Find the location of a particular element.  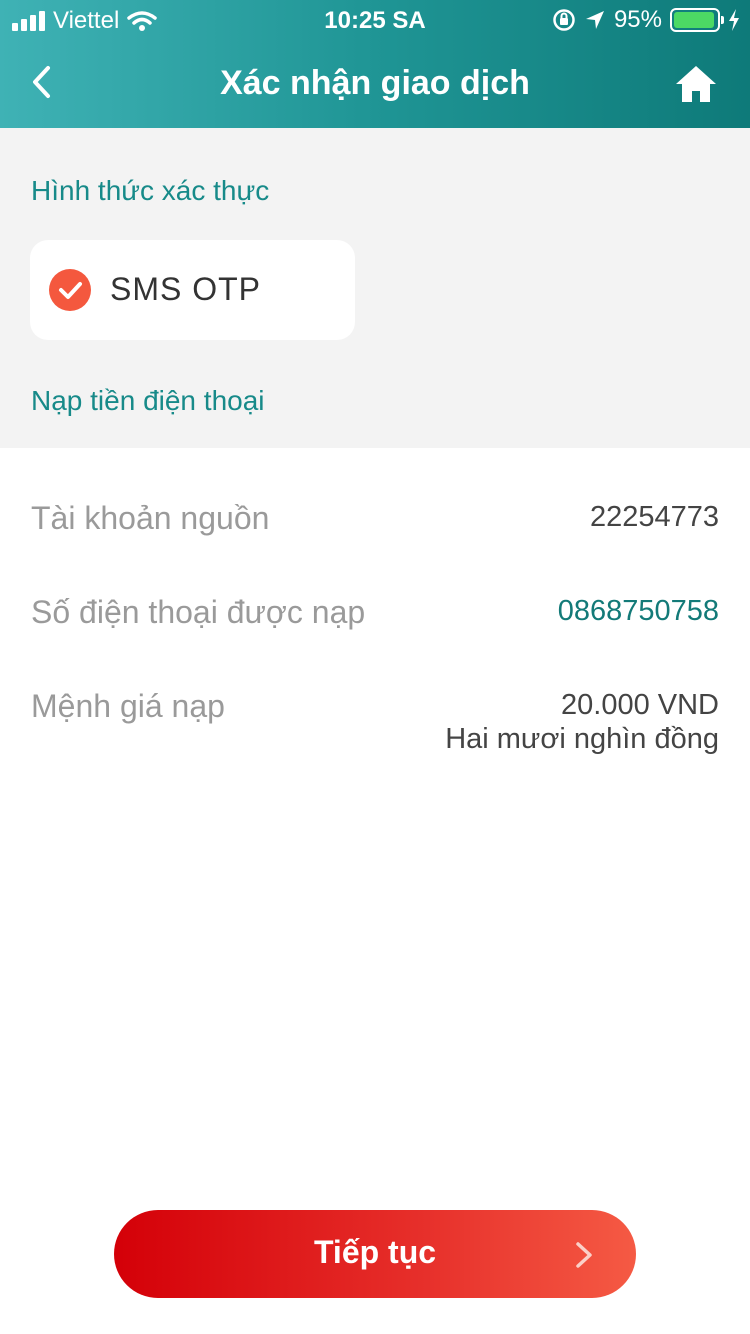

navigation-bar: Xác nhận giao dịch is located at coordinates (375, 84).